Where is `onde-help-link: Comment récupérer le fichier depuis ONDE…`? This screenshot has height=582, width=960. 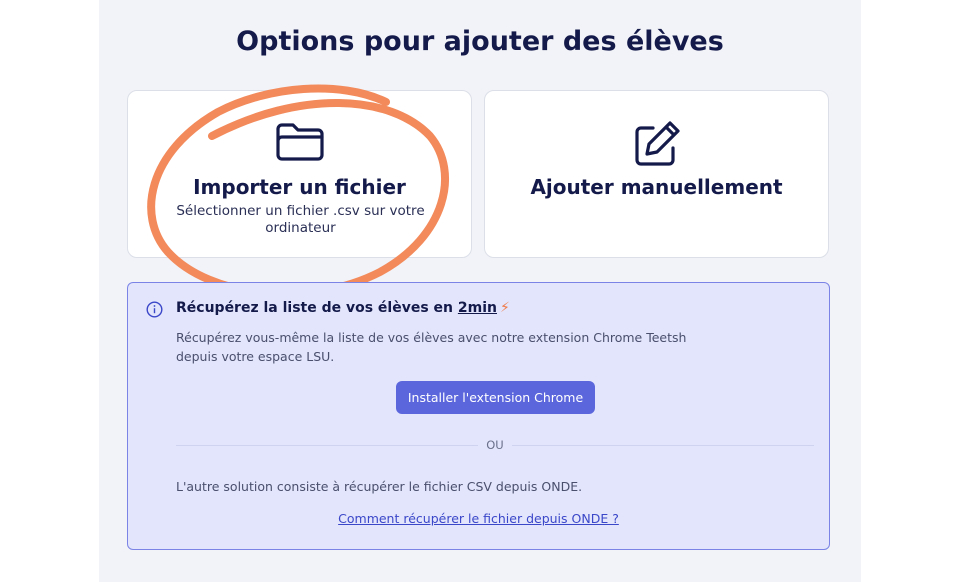 onde-help-link: Comment récupérer le fichier depuis ONDE… is located at coordinates (478, 518).